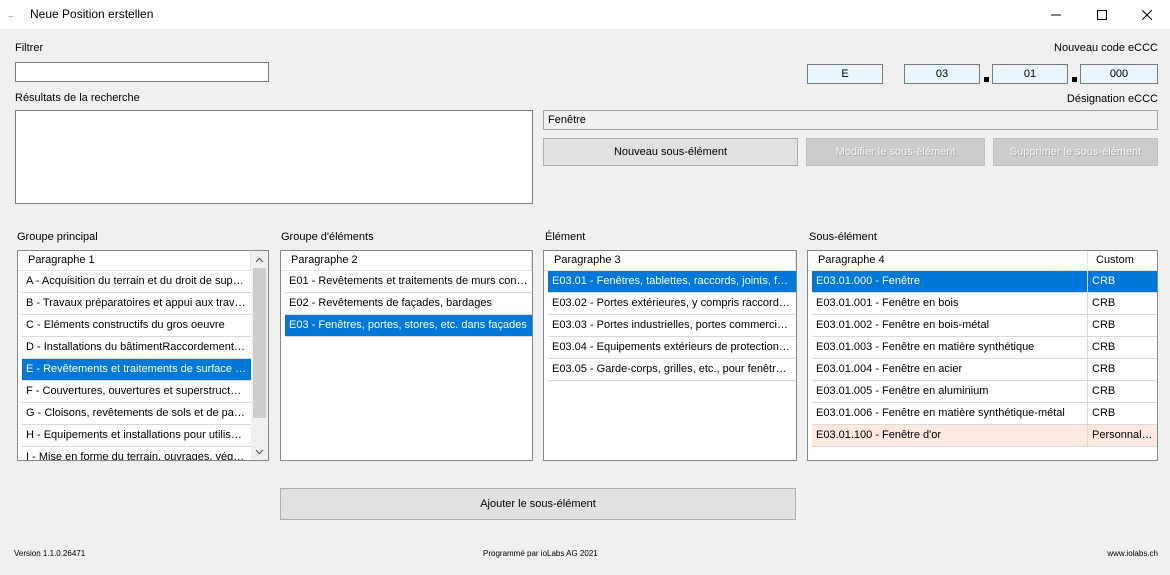  I want to click on scroll-down-button, so click(259, 451).